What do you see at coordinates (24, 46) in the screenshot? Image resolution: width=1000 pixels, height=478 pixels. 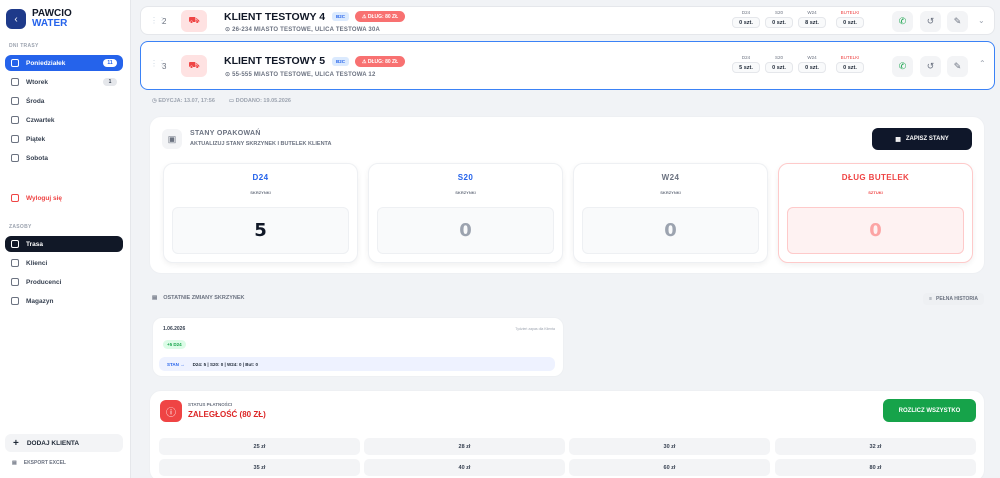 I see `days-section-label: DNI TRASY` at bounding box center [24, 46].